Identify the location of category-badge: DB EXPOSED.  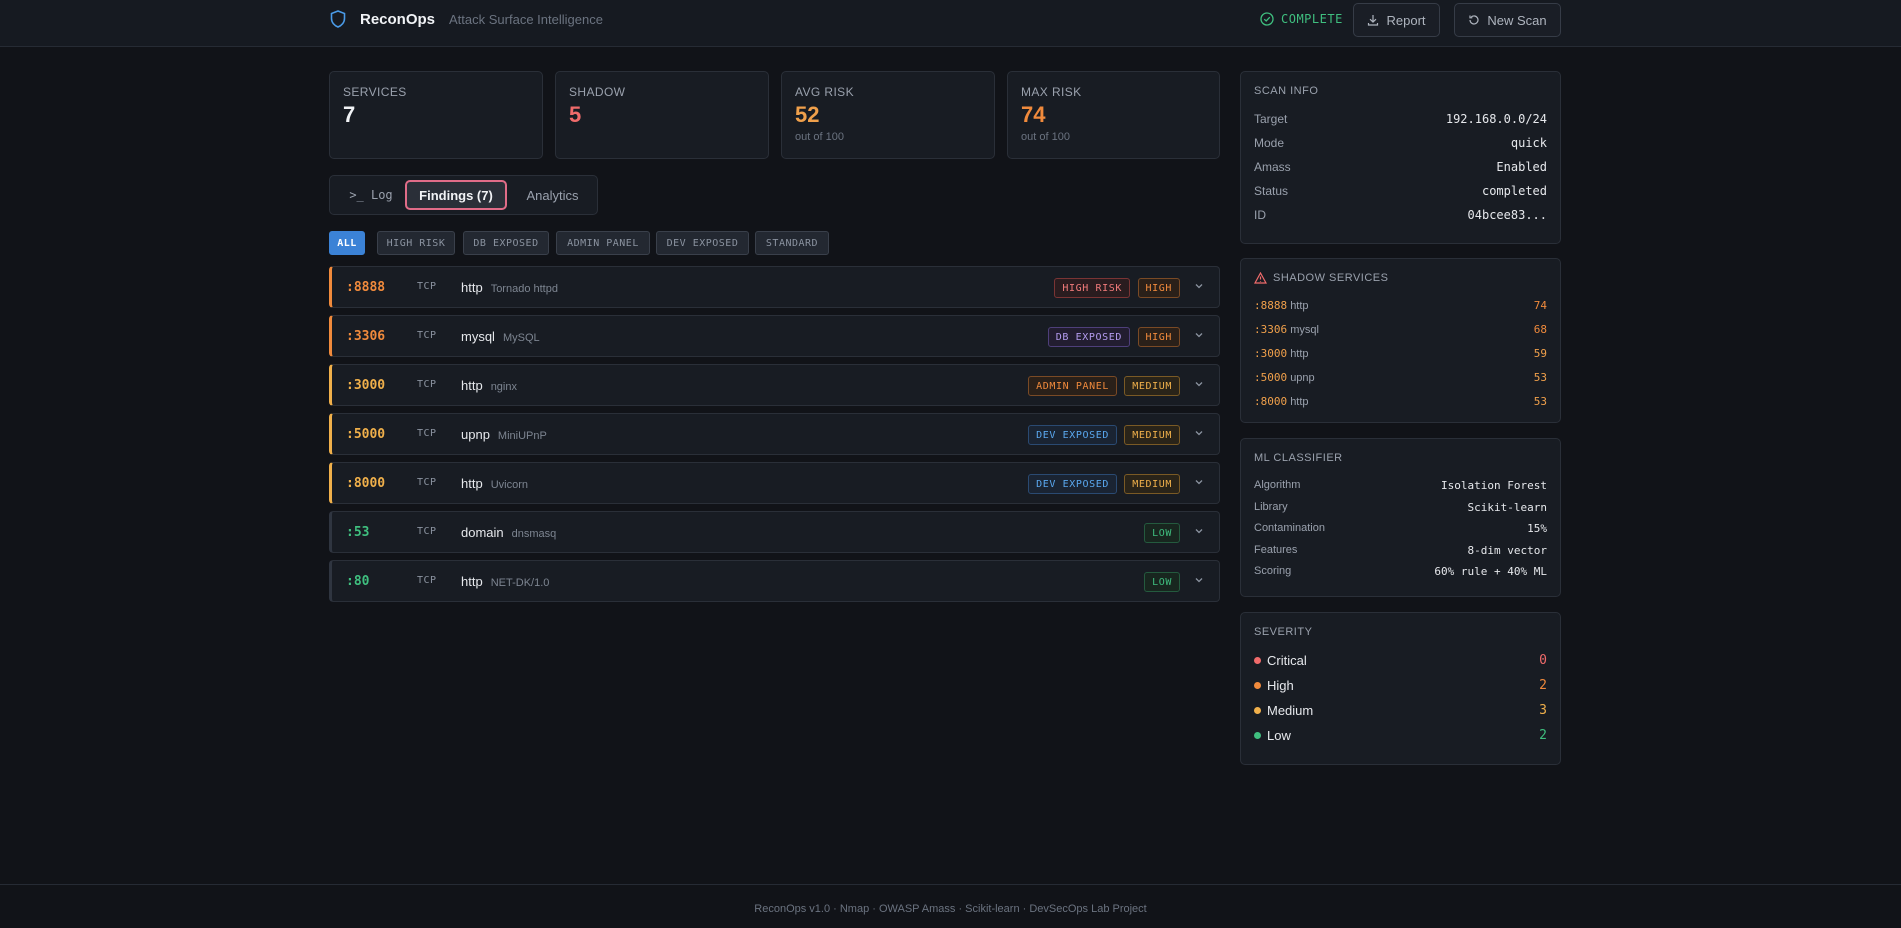
(1088, 337).